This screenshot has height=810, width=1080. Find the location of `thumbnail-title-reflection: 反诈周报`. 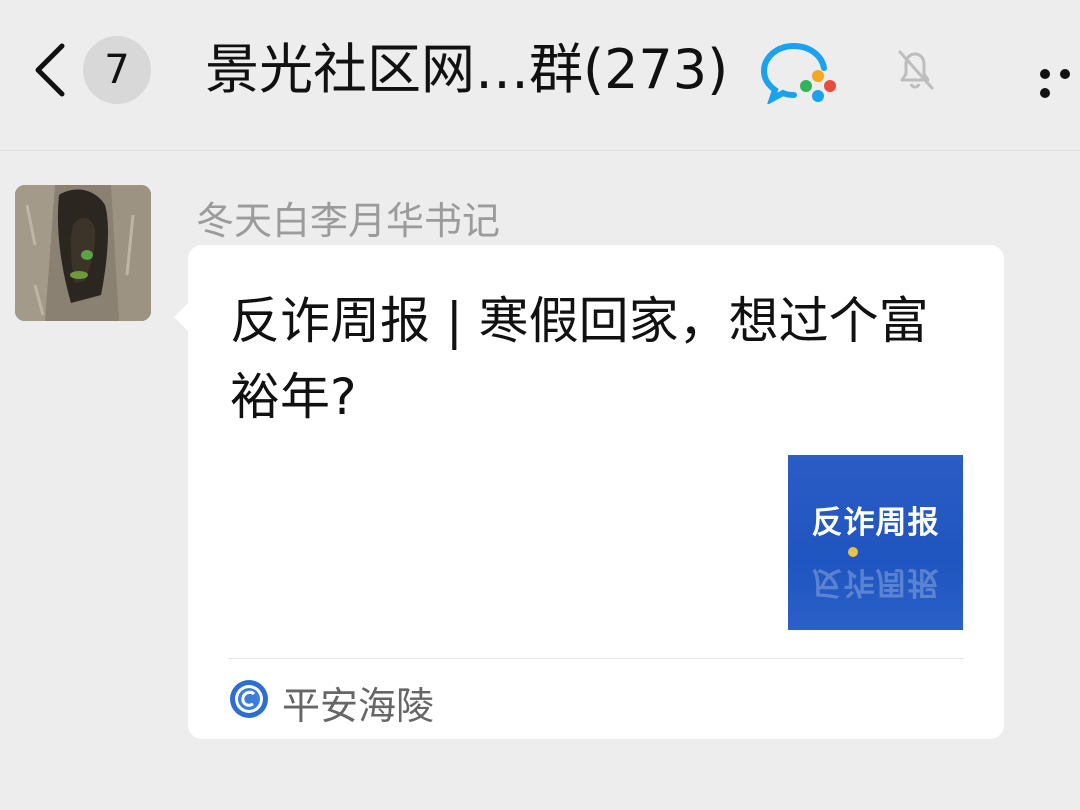

thumbnail-title-reflection: 反诈周报 is located at coordinates (875, 582).